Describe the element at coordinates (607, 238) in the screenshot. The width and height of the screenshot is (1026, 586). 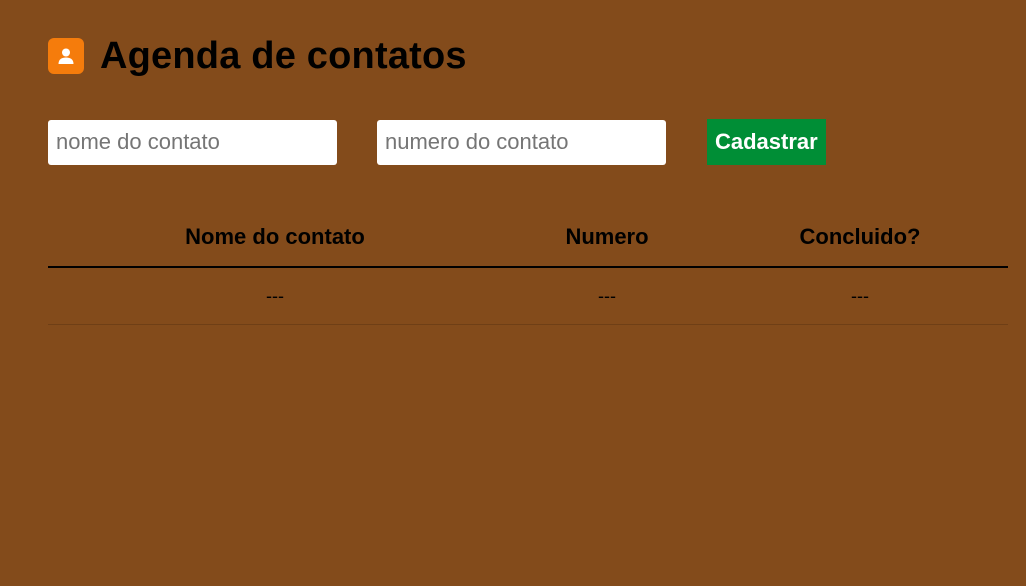
I see `column-header-number: Numero` at that location.